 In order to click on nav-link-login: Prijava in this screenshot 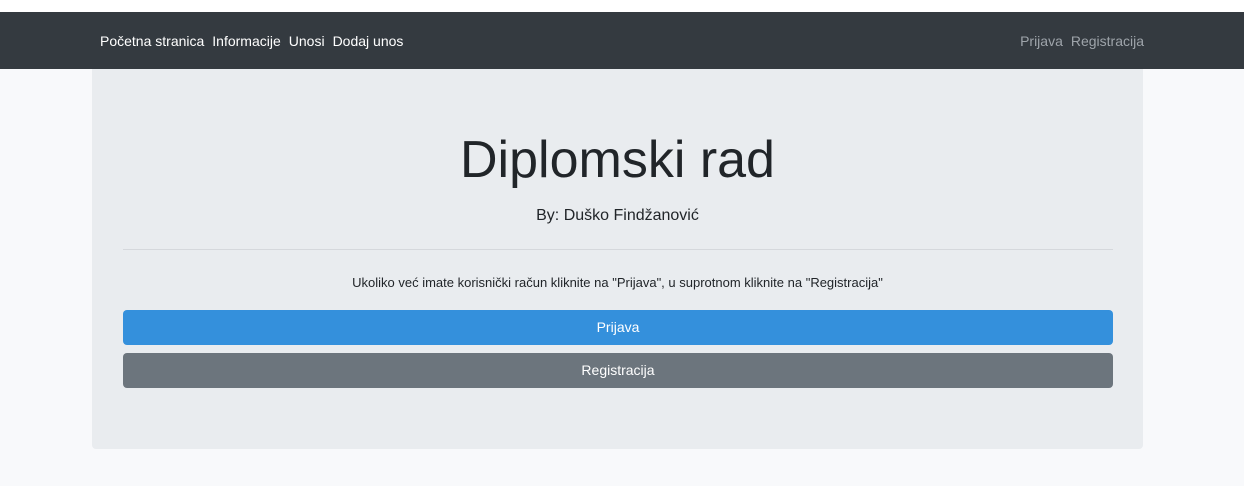, I will do `click(1041, 41)`.